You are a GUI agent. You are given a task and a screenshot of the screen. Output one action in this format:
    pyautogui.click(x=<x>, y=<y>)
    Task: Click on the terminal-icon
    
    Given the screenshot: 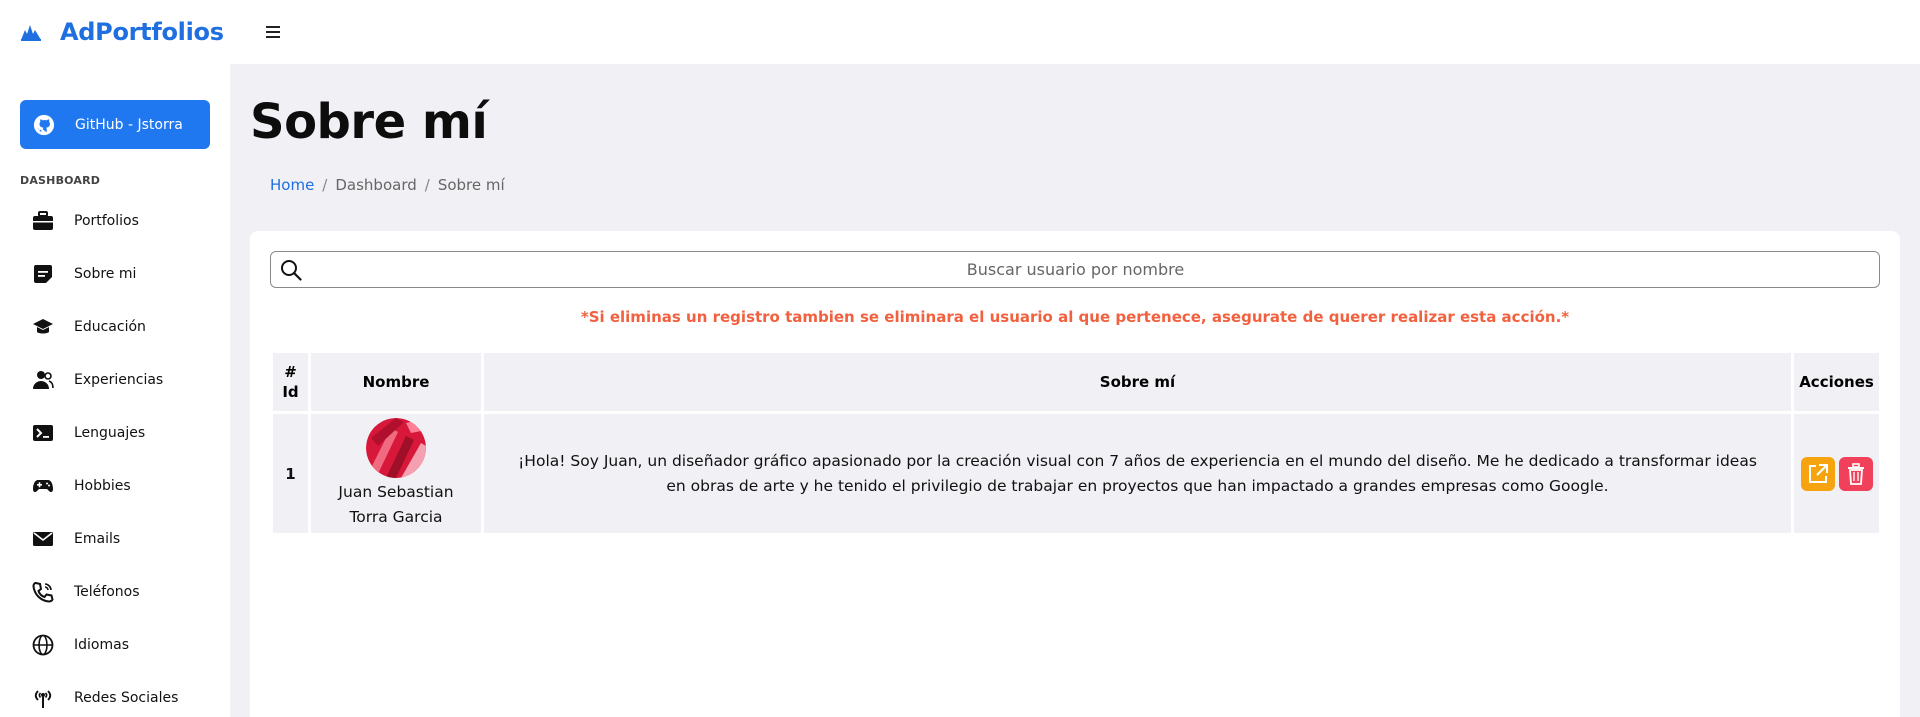 What is the action you would take?
    pyautogui.click(x=43, y=433)
    